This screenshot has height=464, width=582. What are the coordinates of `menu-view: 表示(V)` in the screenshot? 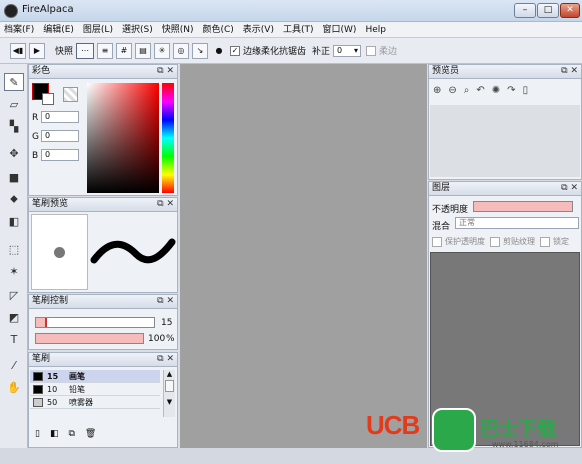 It's located at (258, 30).